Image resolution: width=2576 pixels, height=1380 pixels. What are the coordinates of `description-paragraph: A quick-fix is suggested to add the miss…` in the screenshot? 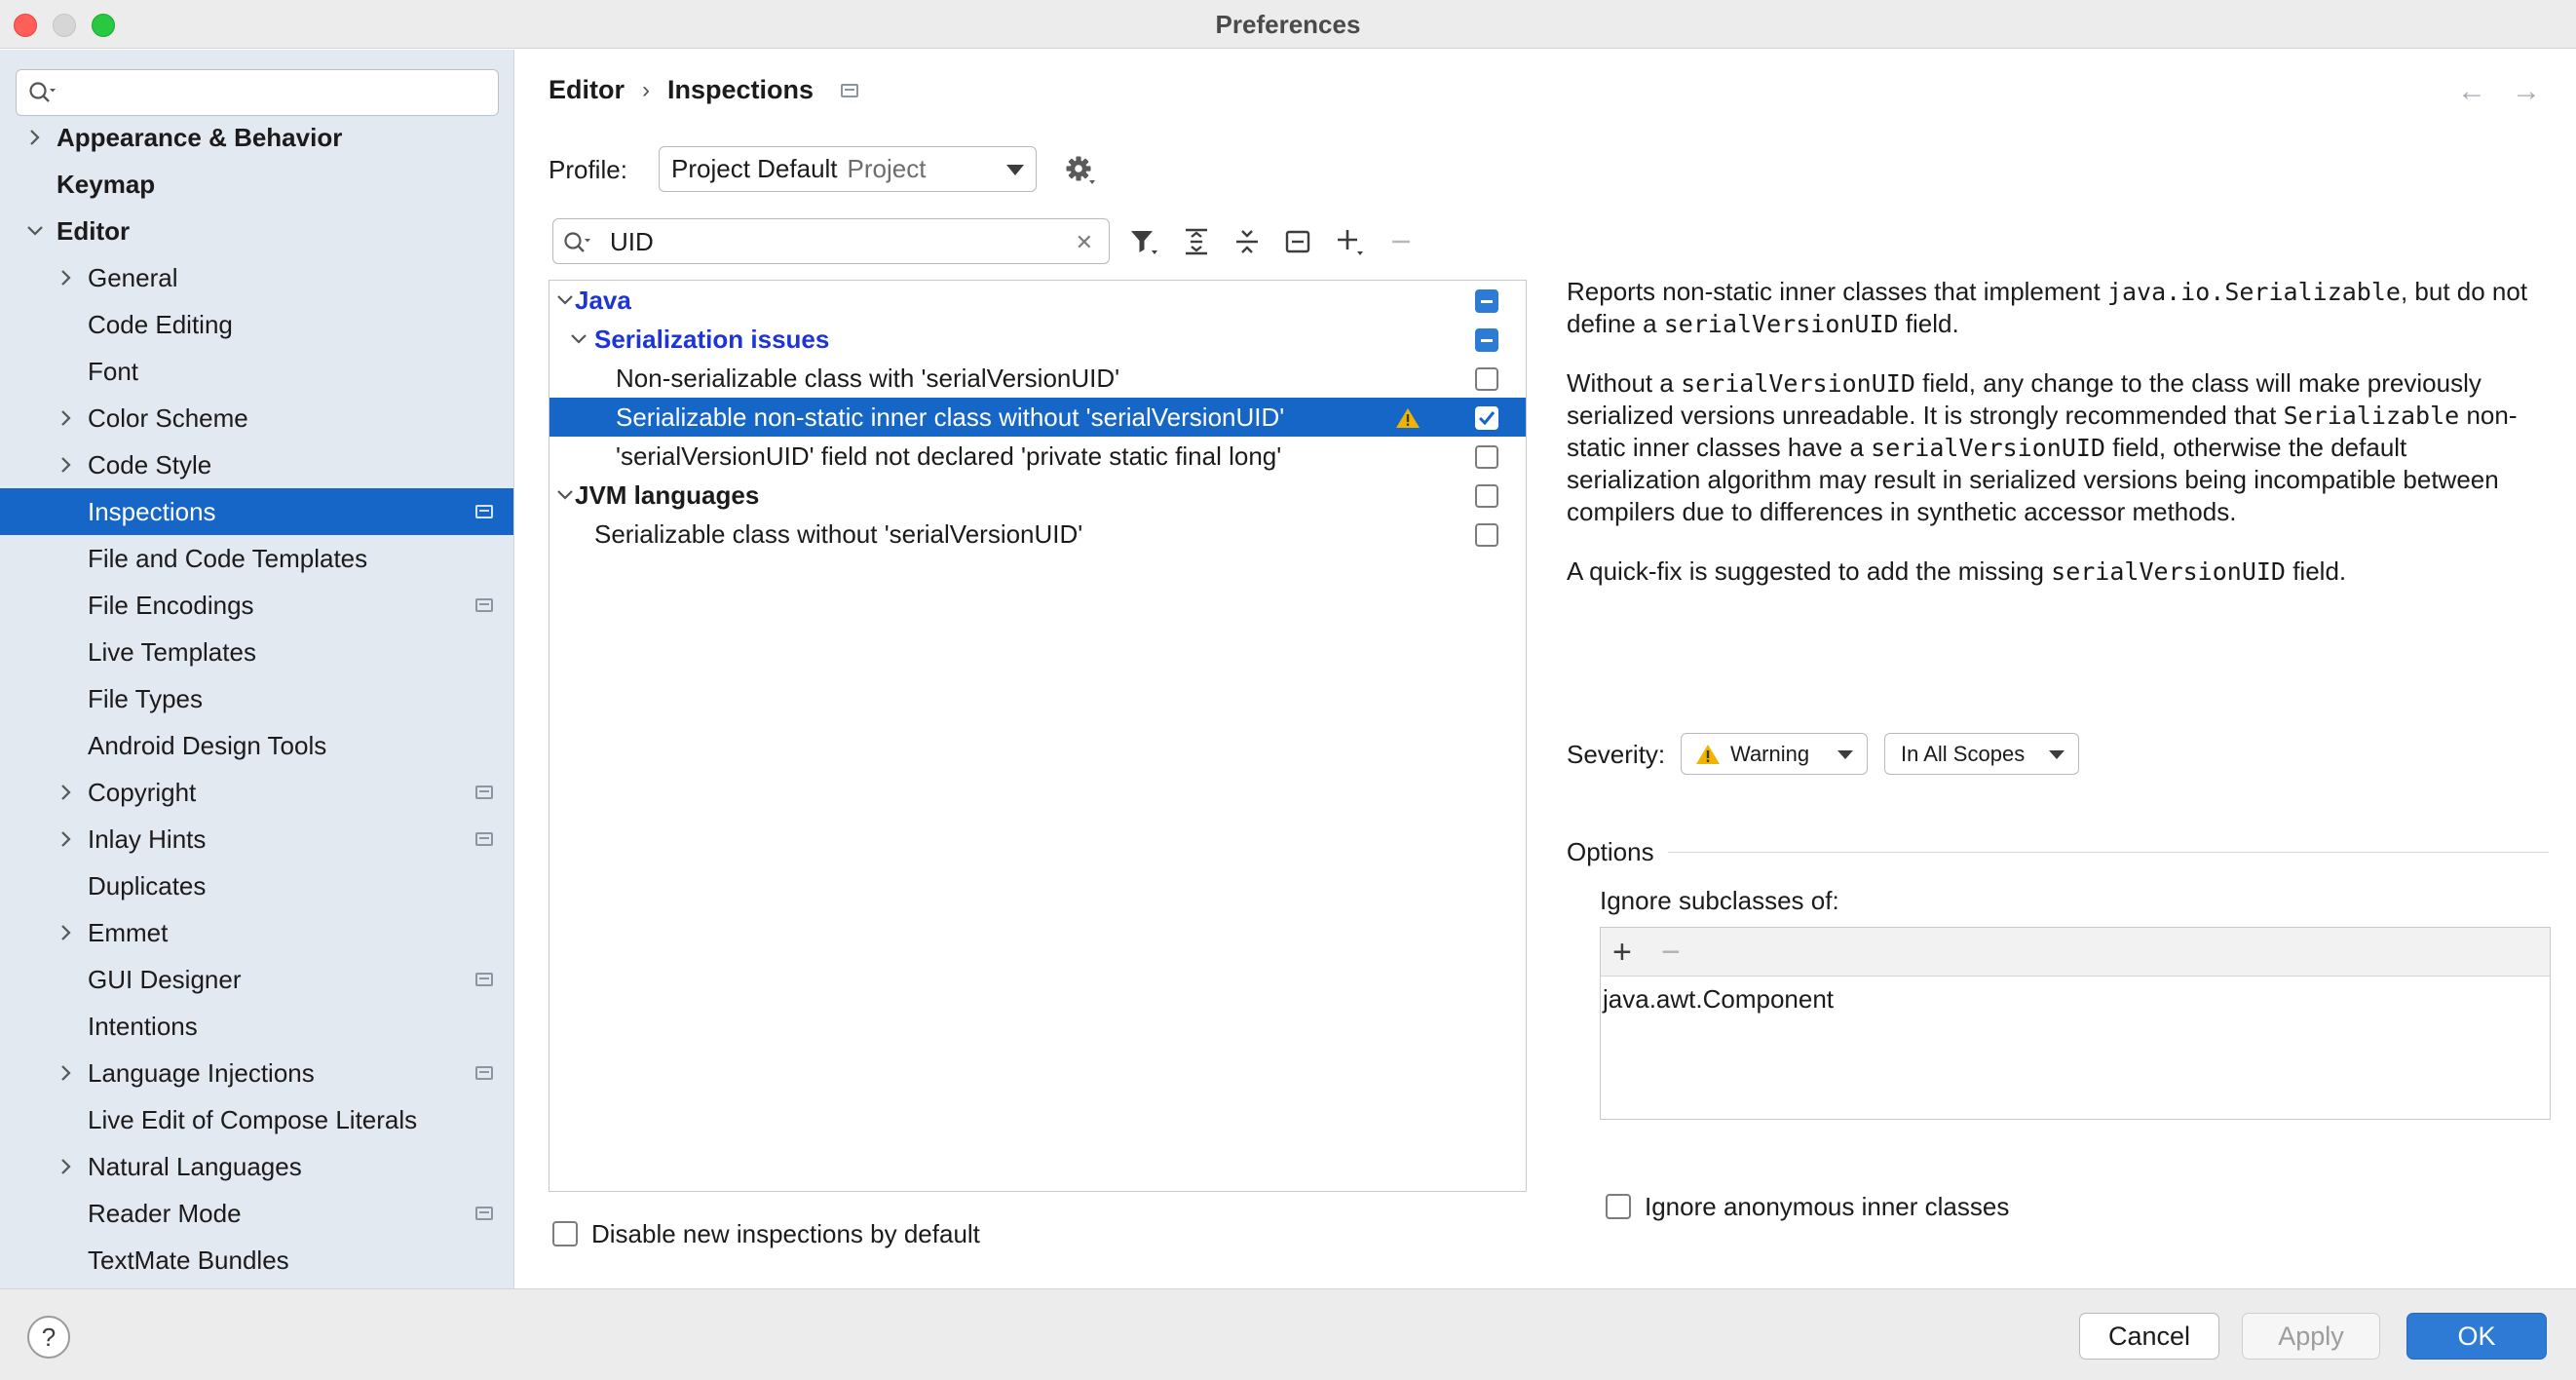 It's located at (1957, 571).